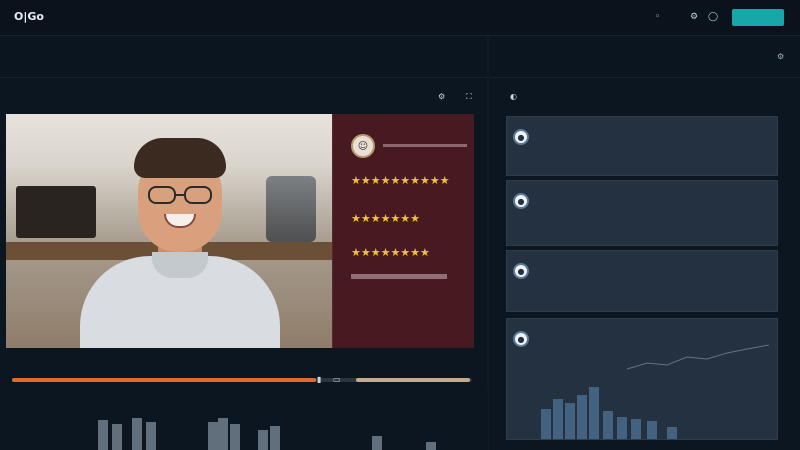 Image resolution: width=800 pixels, height=450 pixels. What do you see at coordinates (164, 380) in the screenshot?
I see `video-progress-fill` at bounding box center [164, 380].